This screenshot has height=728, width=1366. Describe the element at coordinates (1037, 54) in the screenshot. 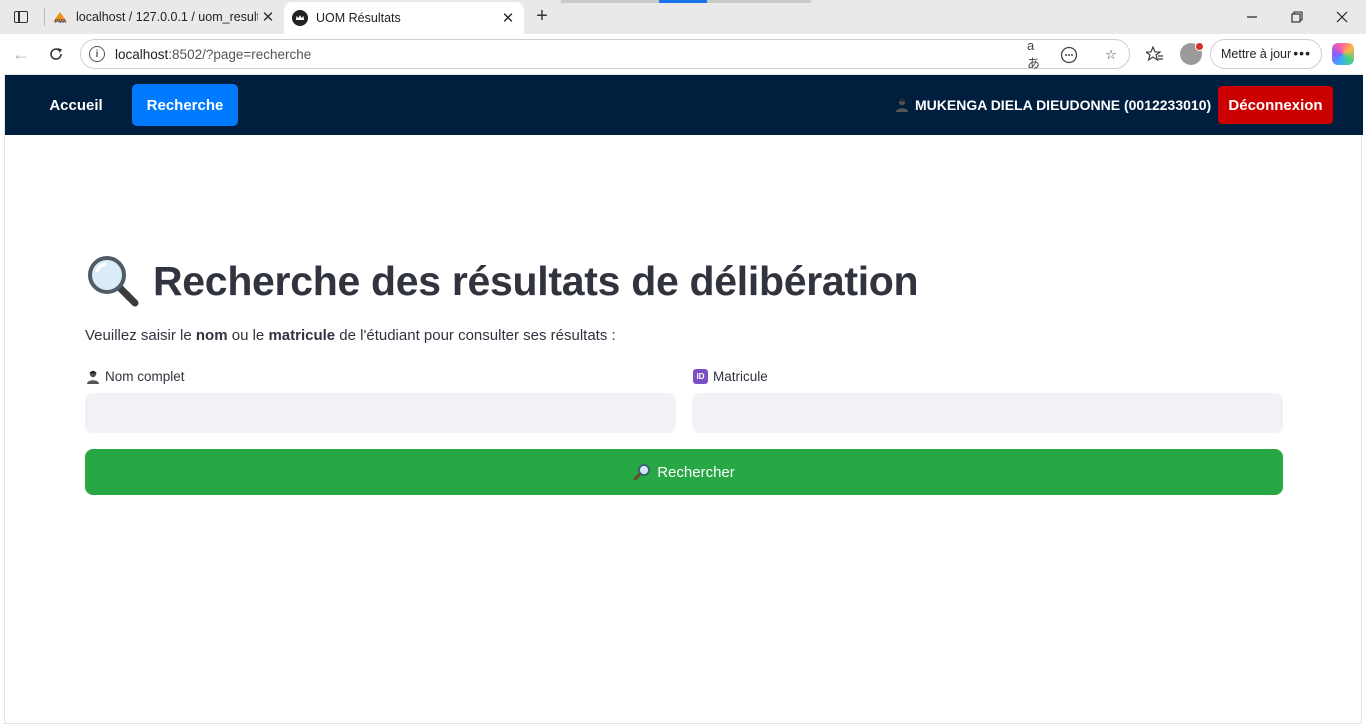

I see `read-aloud-icon: aあ` at that location.